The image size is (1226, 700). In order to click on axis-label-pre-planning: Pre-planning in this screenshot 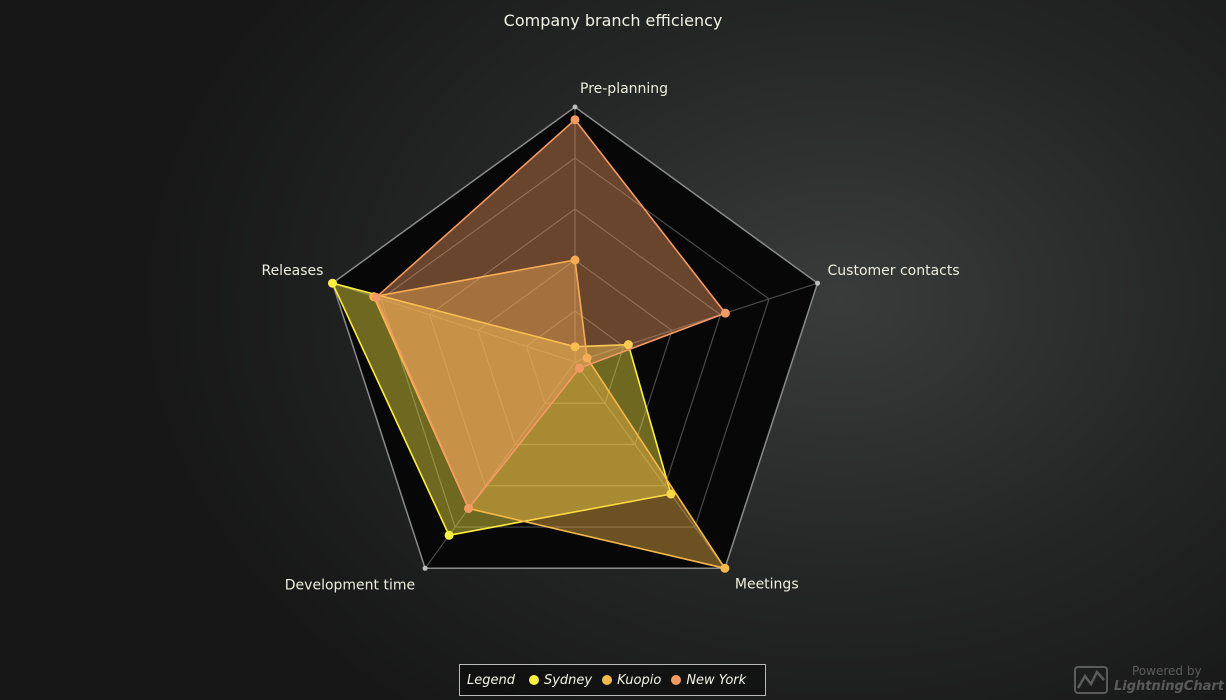, I will do `click(624, 89)`.